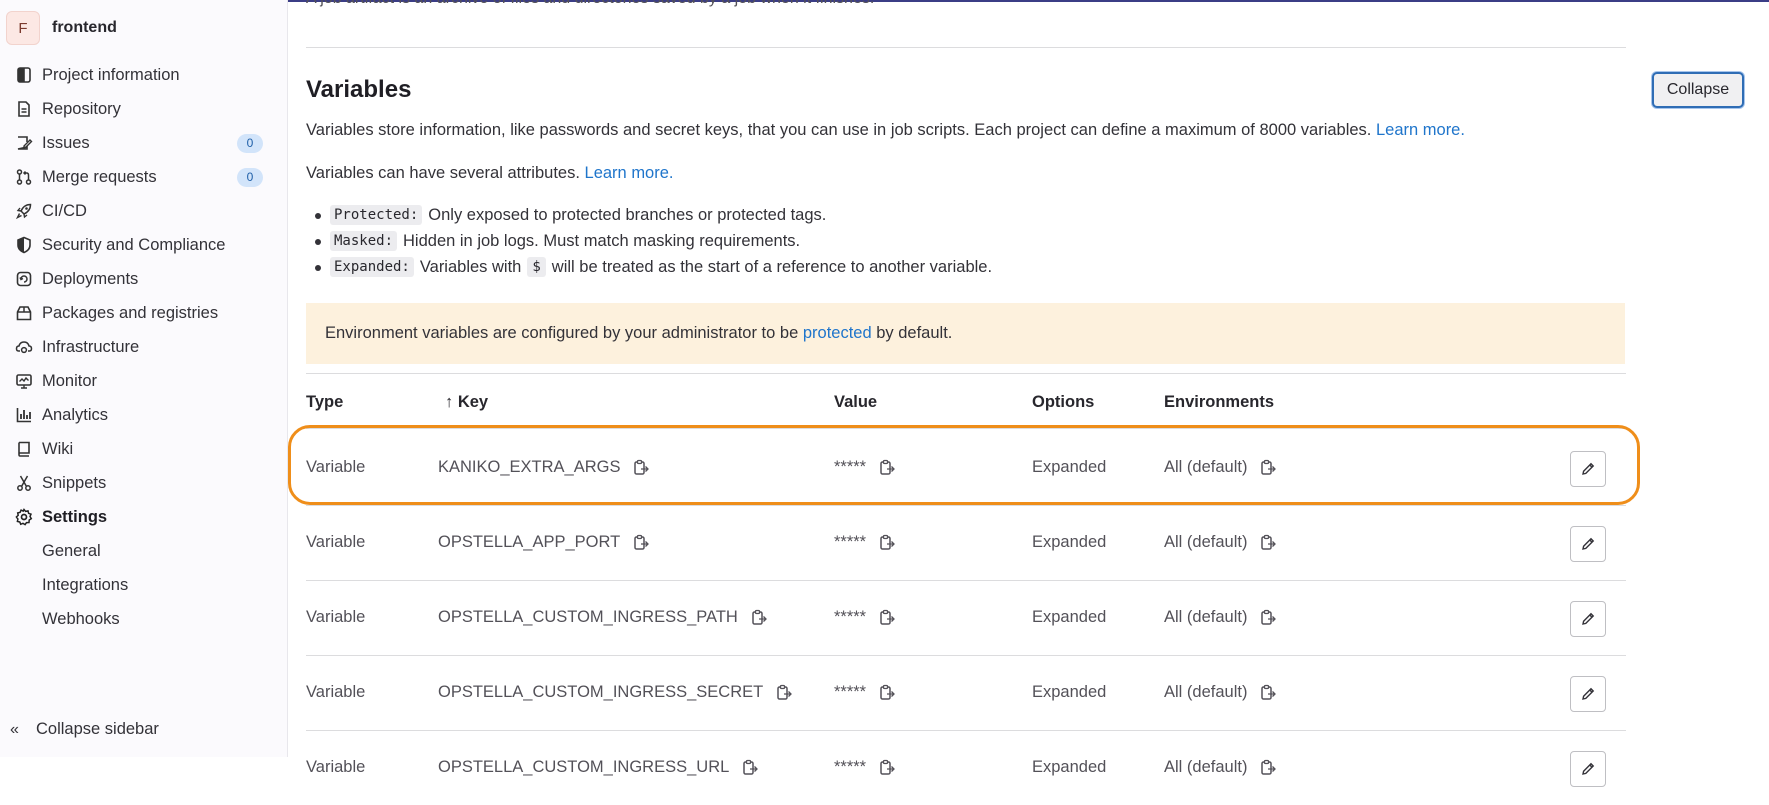 Image resolution: width=1769 pixels, height=805 pixels. What do you see at coordinates (856, 402) in the screenshot?
I see `column-header-value: Value` at bounding box center [856, 402].